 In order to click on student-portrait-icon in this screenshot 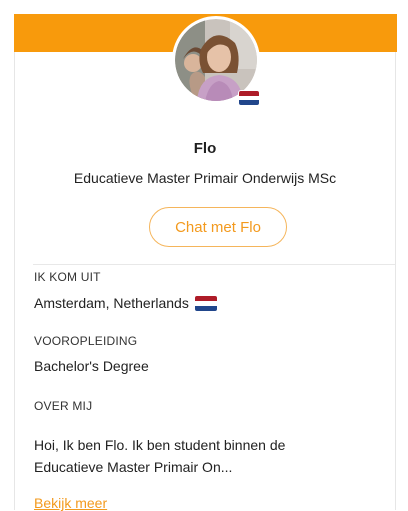, I will do `click(216, 60)`.